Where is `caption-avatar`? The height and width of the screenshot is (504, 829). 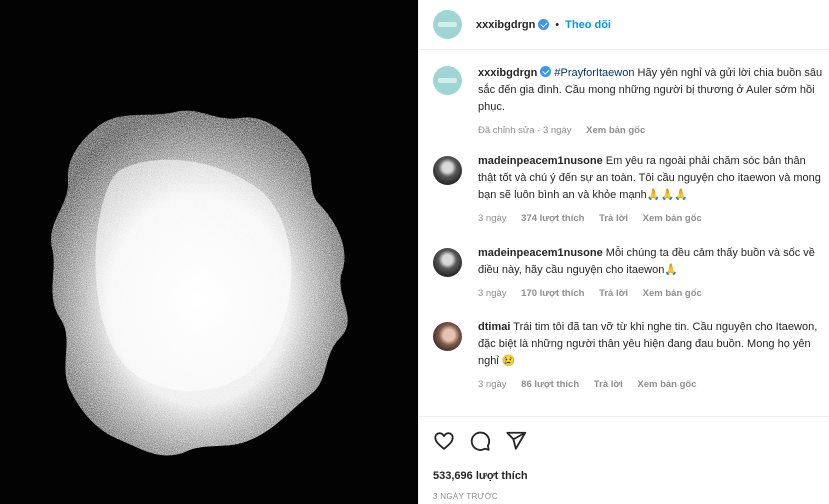 caption-avatar is located at coordinates (447, 80).